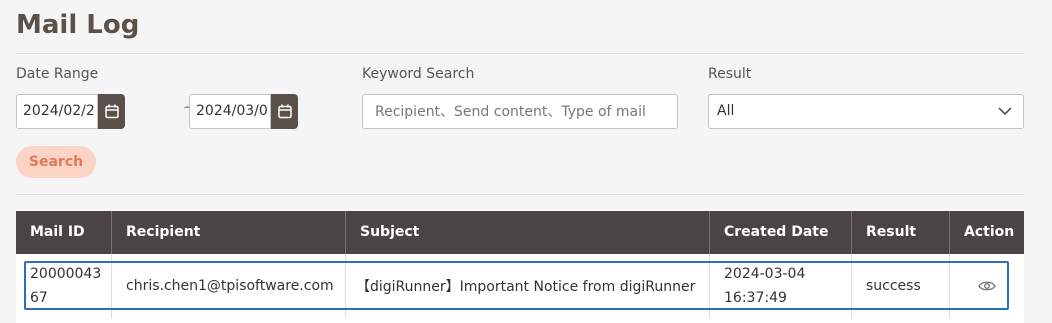 The image size is (1052, 323). I want to click on column-header-created-date: Created Date, so click(781, 232).